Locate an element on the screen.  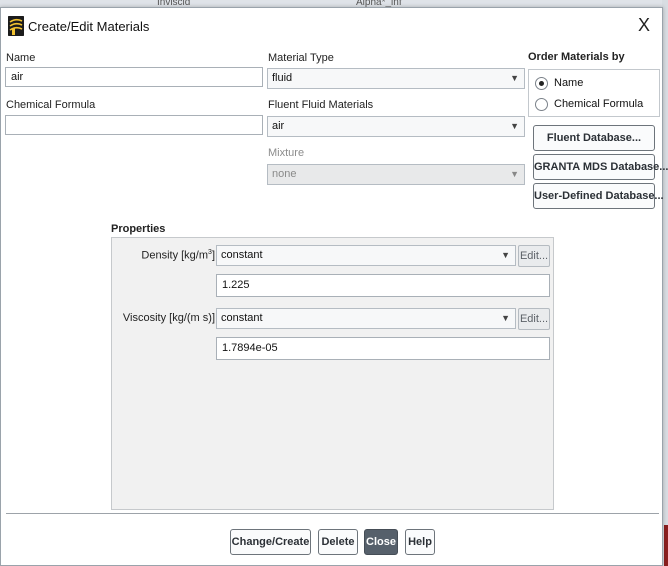
help-button: Help is located at coordinates (420, 542).